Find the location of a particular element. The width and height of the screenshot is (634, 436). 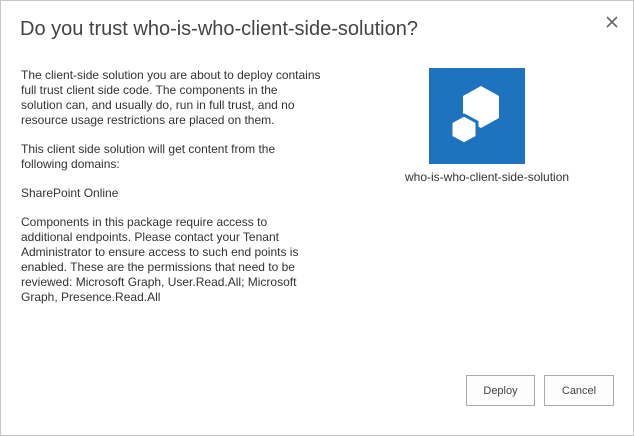

app-name-label: who-is-who-client-side-solution is located at coordinates (487, 177).